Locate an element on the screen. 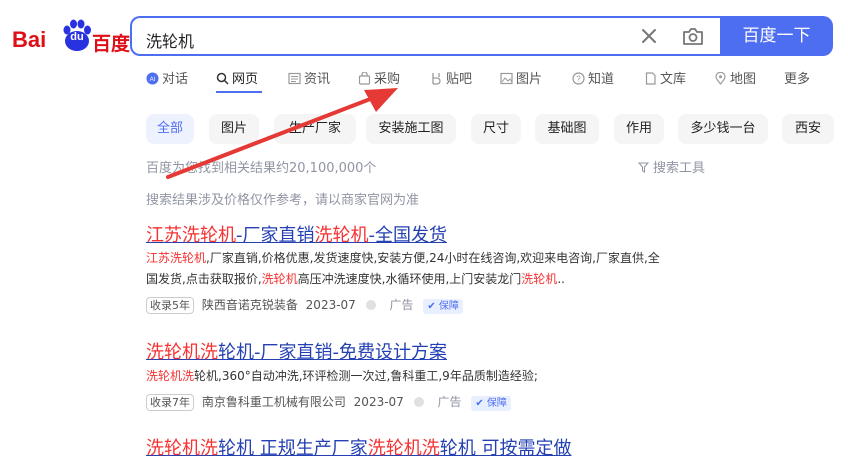 The height and width of the screenshot is (471, 848). filter-function: 作用 is located at coordinates (639, 129).